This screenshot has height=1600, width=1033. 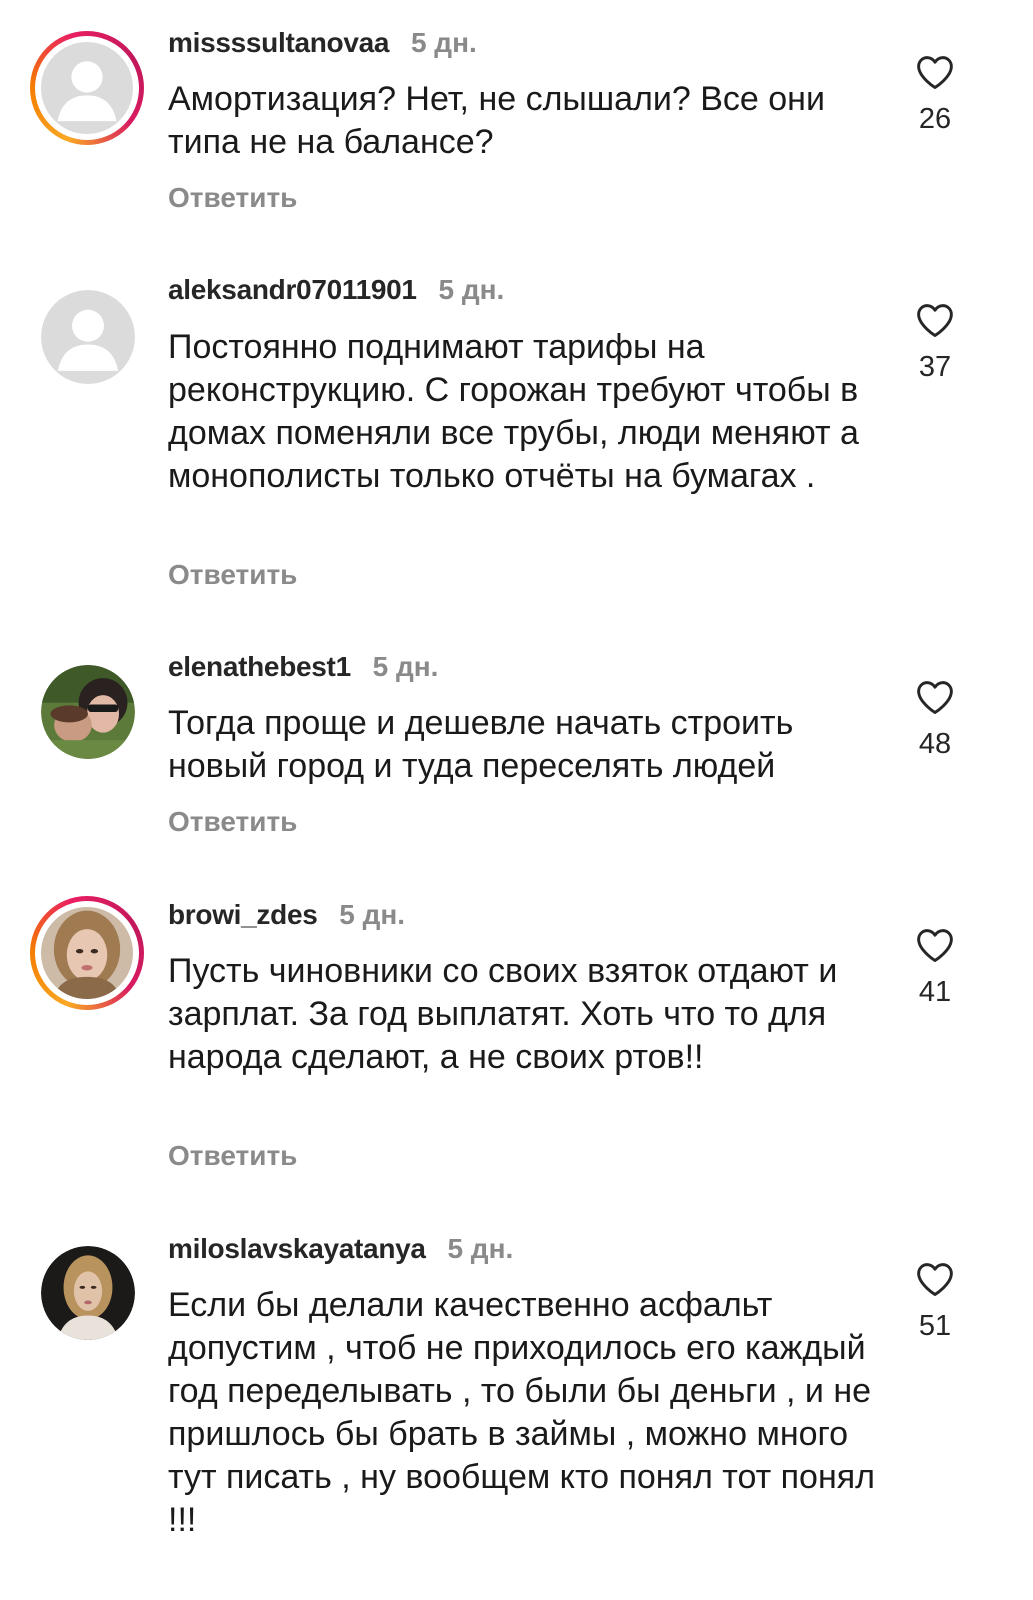 What do you see at coordinates (243, 914) in the screenshot?
I see `comment-username: browi_zdes` at bounding box center [243, 914].